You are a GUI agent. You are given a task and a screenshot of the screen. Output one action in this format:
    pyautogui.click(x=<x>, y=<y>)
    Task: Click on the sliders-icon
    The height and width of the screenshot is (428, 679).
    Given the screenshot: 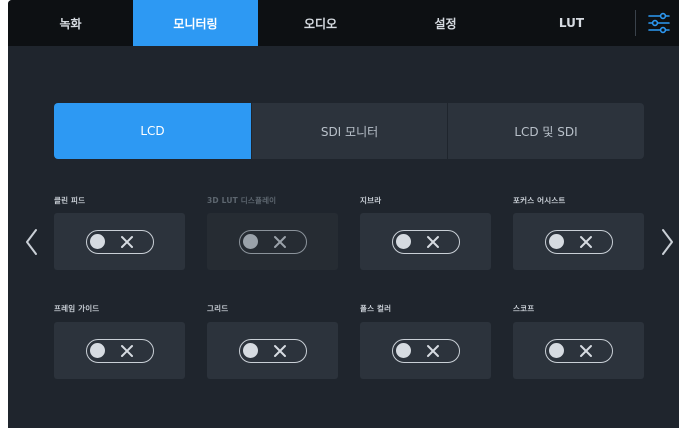 What is the action you would take?
    pyautogui.click(x=659, y=23)
    